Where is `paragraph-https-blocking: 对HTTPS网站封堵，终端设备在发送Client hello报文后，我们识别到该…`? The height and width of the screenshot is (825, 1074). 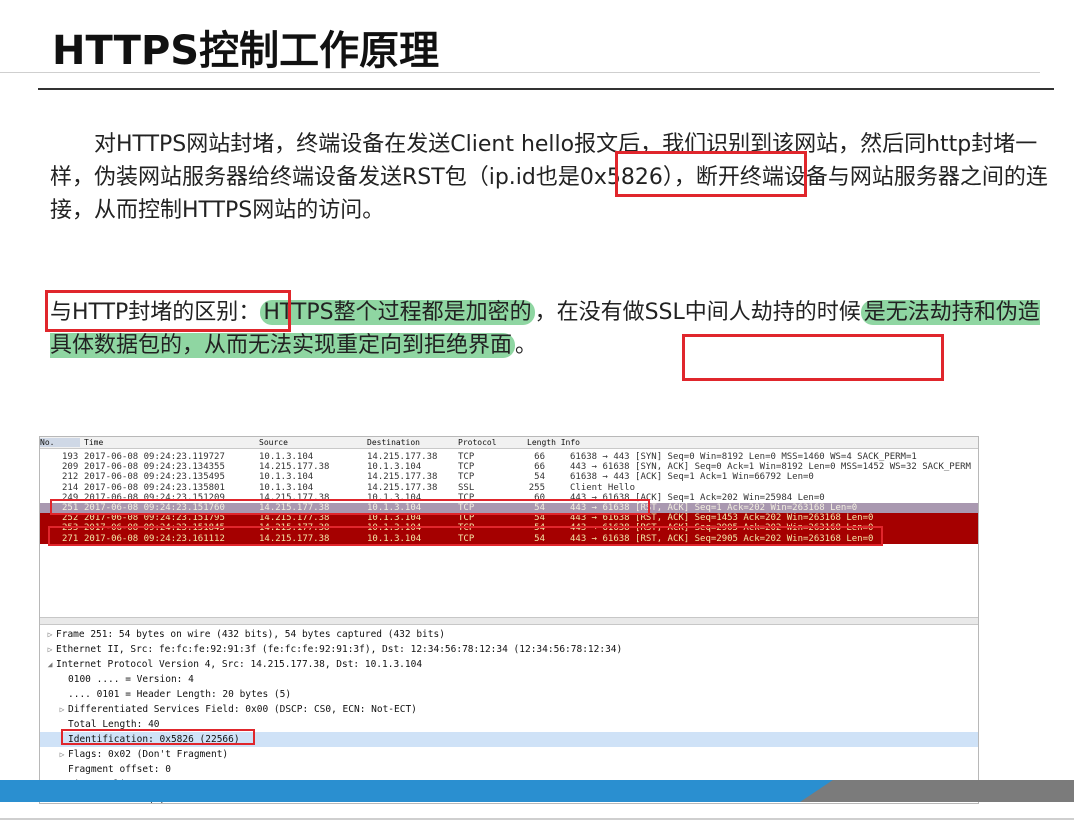 paragraph-https-blocking: 对HTTPS网站封堵，终端设备在发送Client hello报文后，我们识别到该… is located at coordinates (550, 177).